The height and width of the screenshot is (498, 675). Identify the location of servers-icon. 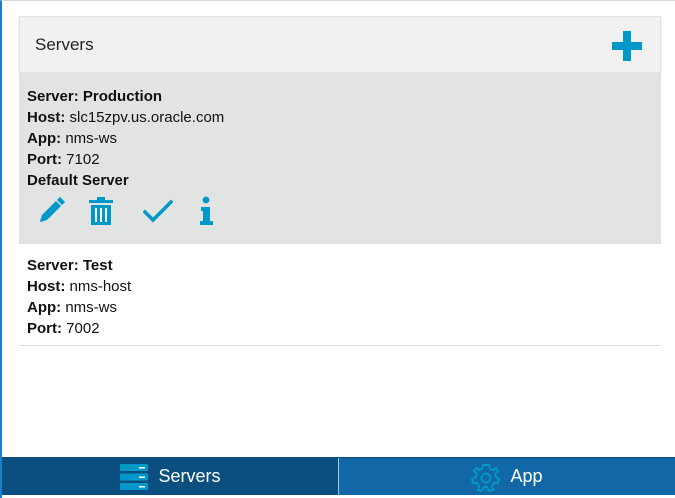
(134, 476).